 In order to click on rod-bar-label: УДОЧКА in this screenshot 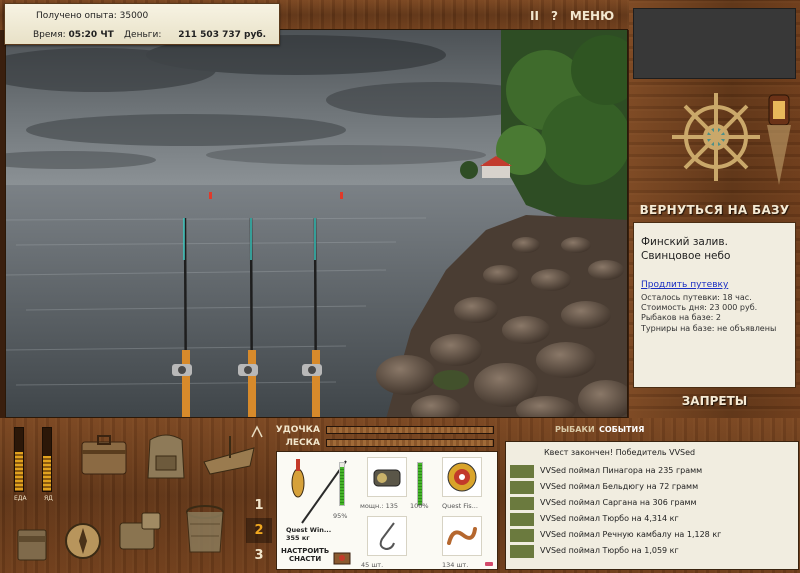, I will do `click(297, 430)`.